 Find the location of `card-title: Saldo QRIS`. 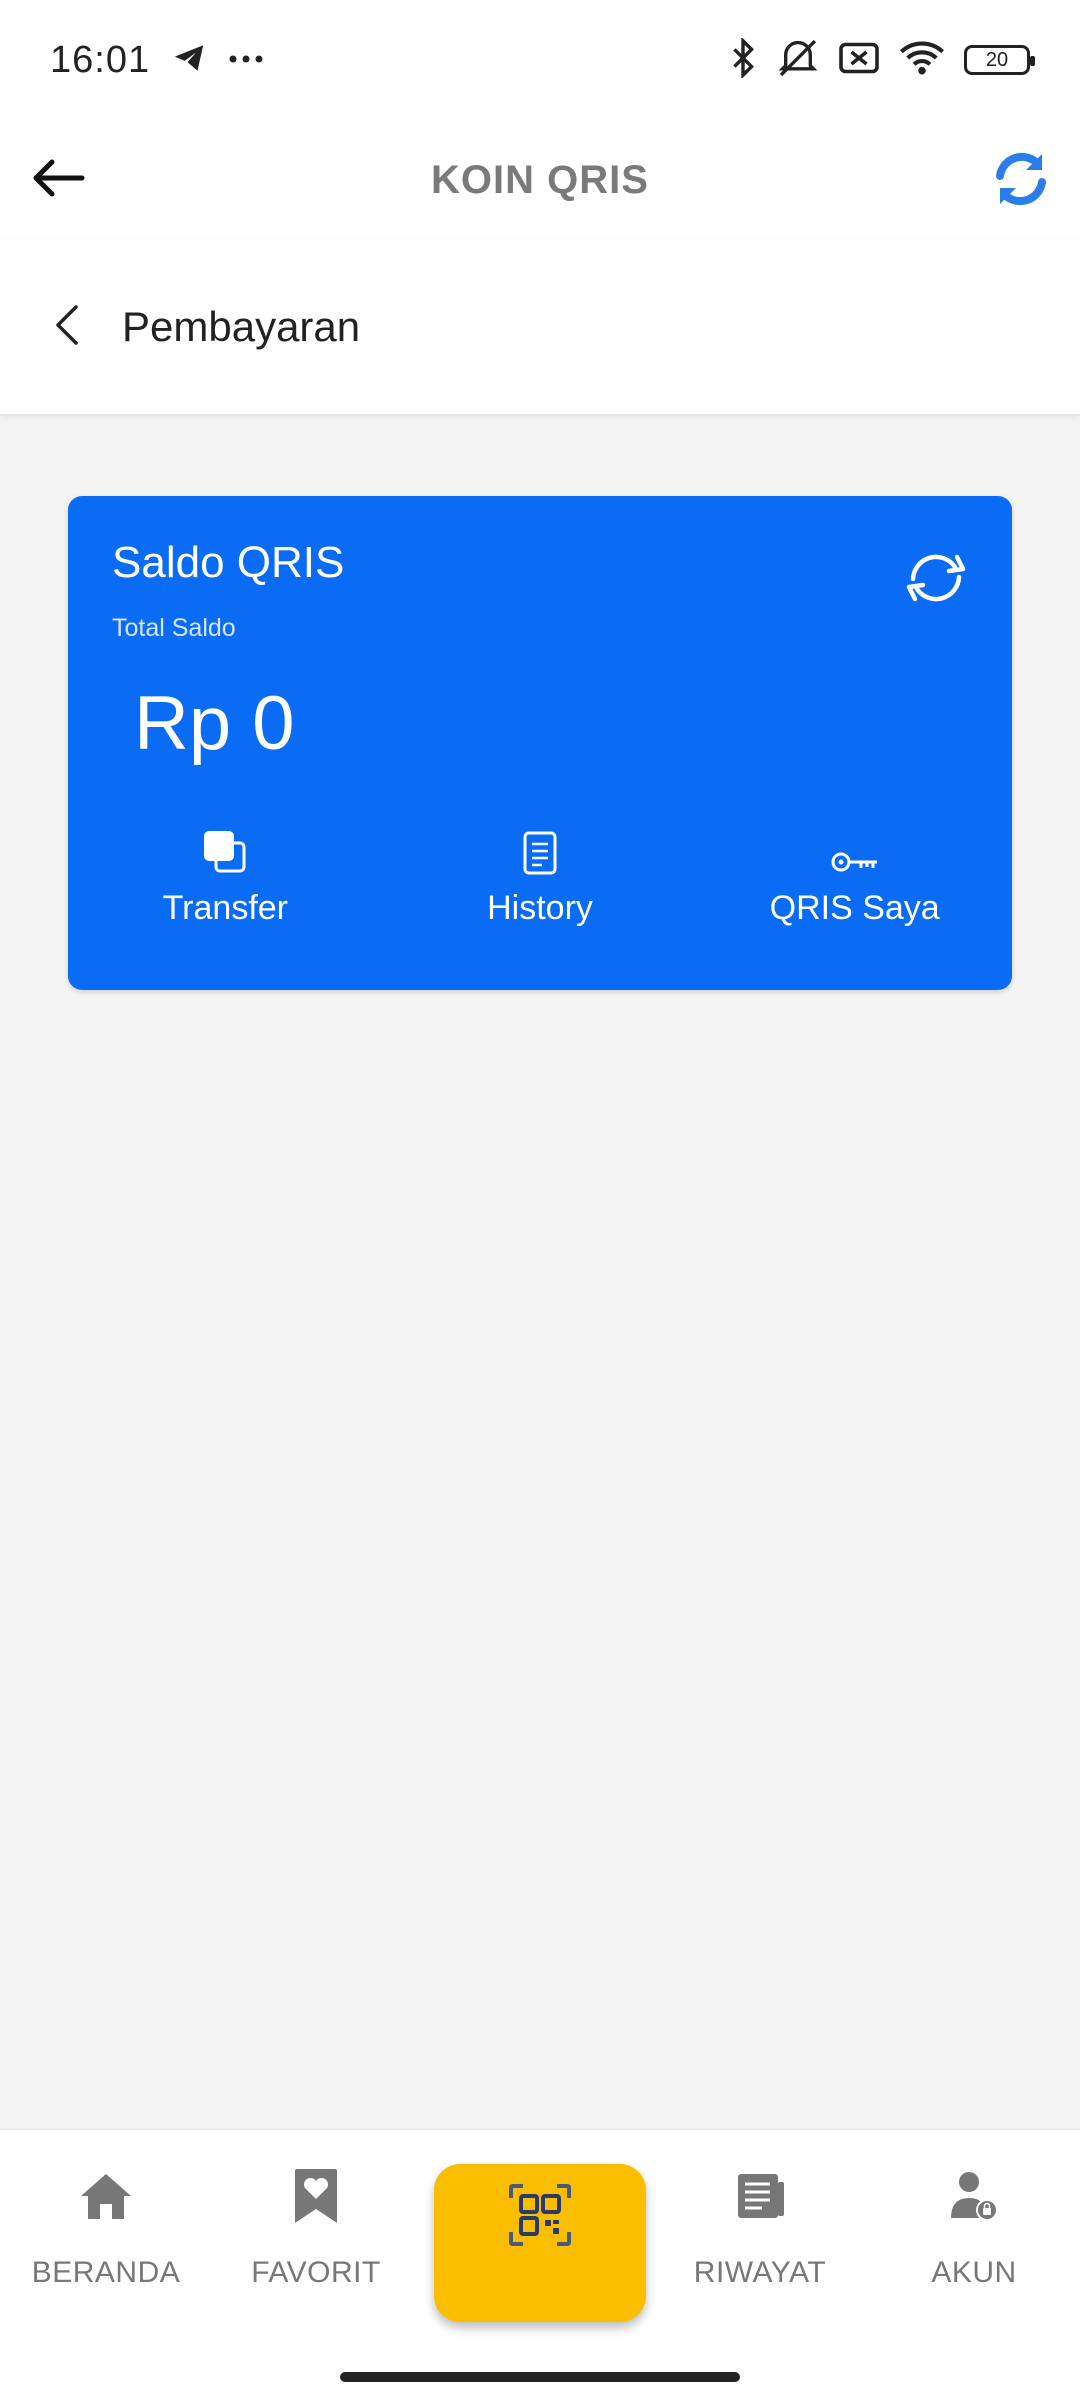

card-title: Saldo QRIS is located at coordinates (228, 562).